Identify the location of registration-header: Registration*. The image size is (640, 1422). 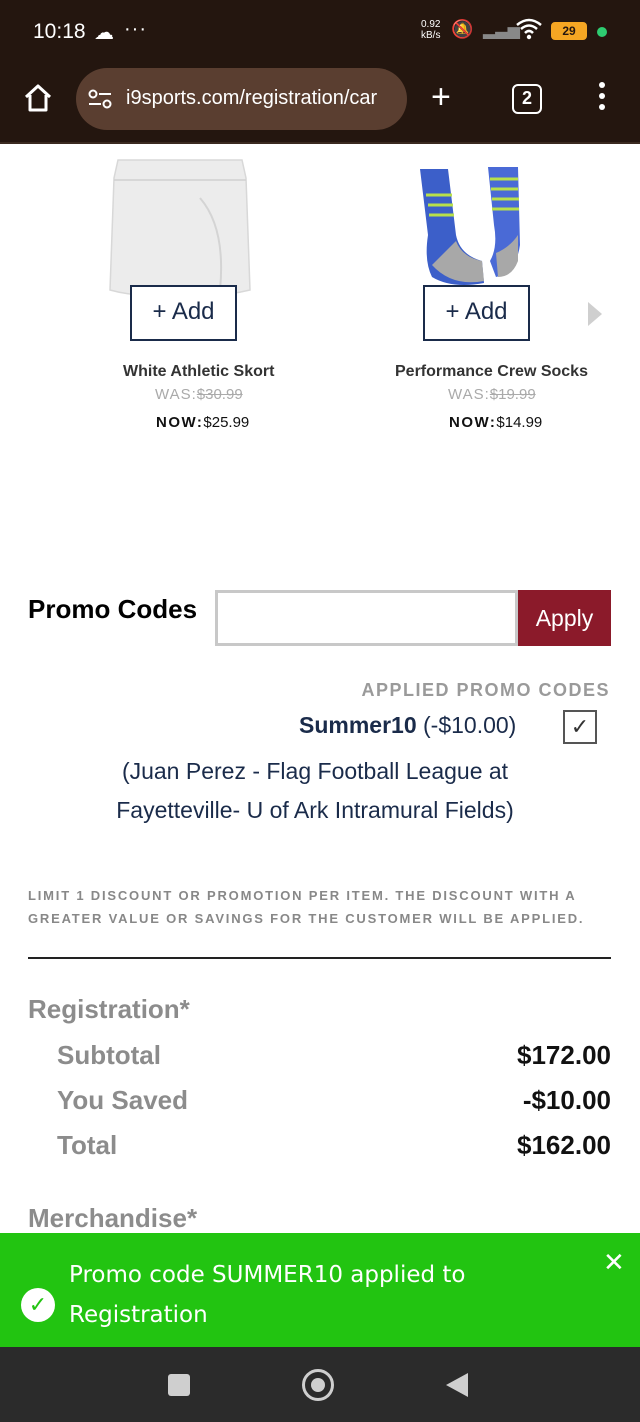
(109, 1009).